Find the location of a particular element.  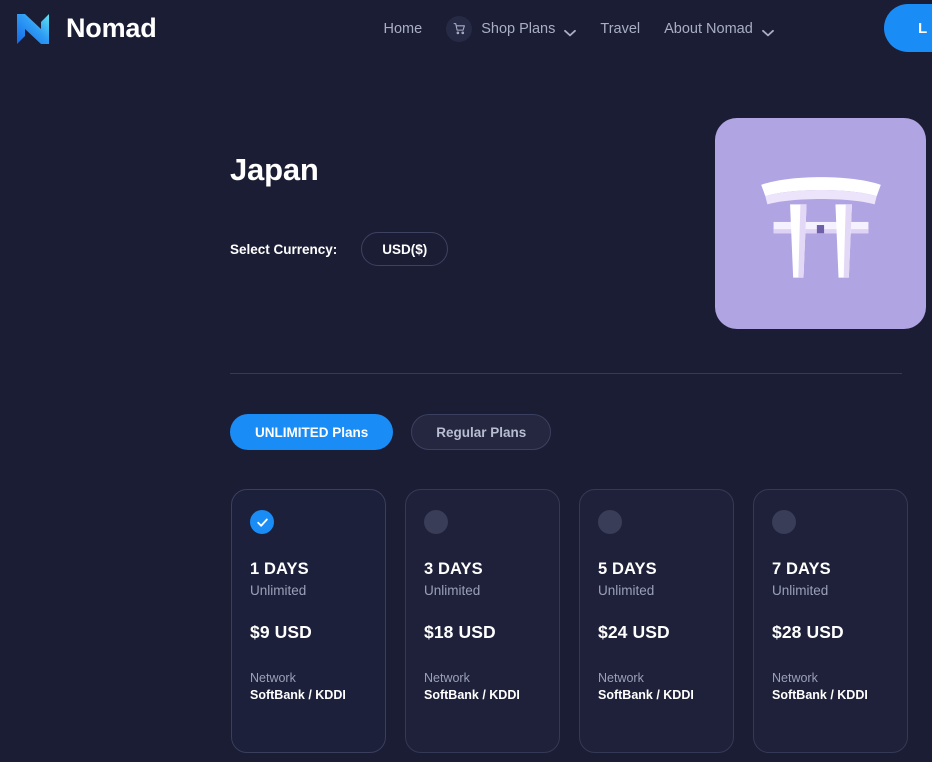

brand-logo: Nomad is located at coordinates (84, 29).